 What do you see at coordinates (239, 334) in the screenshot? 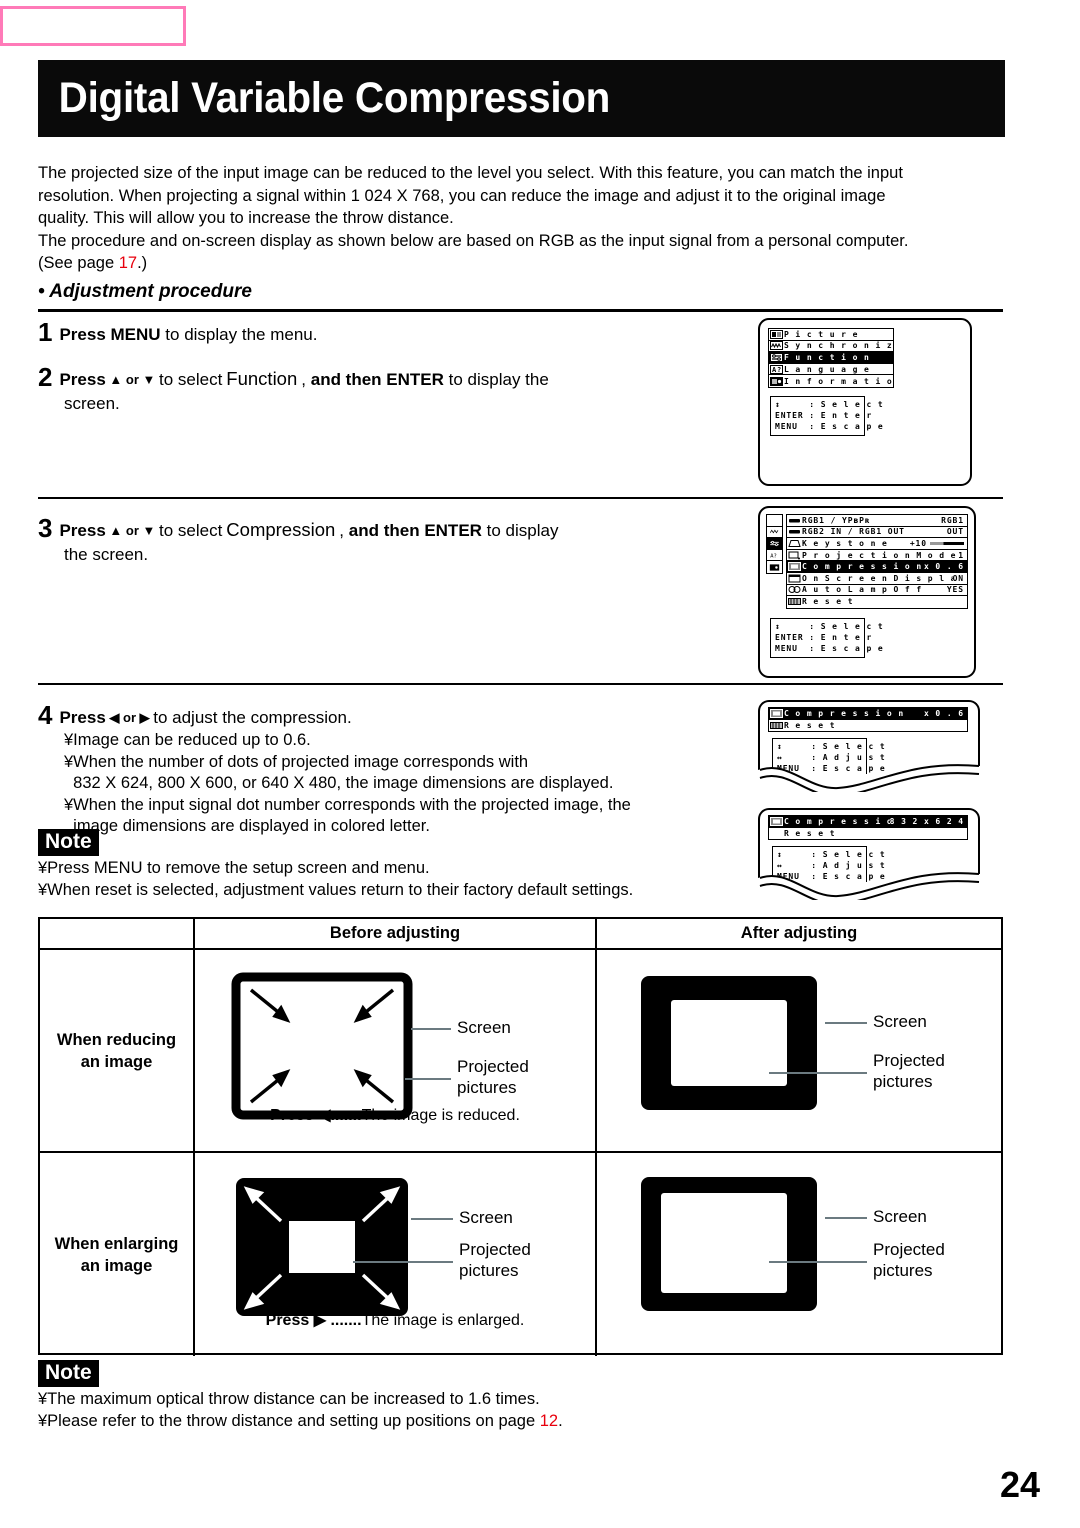
I see `step-1-rest: to display the menu.` at bounding box center [239, 334].